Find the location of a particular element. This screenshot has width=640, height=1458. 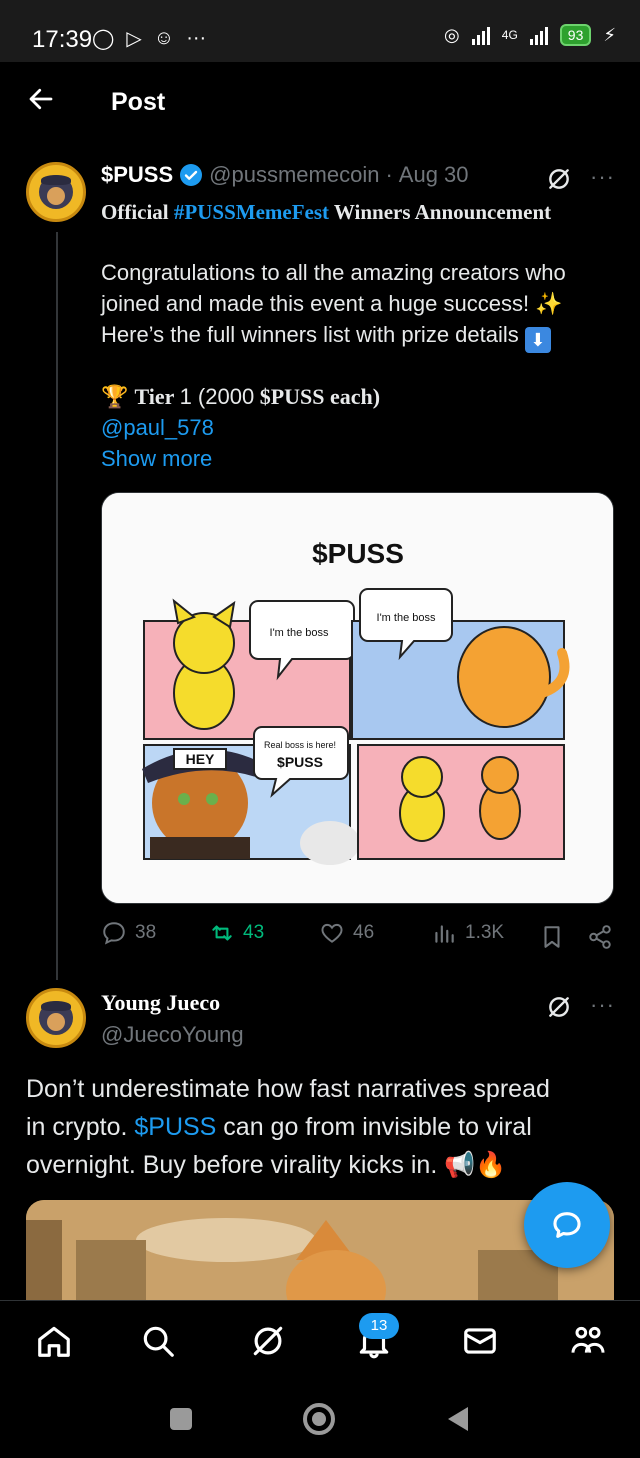

nav-communities is located at coordinates (588, 1341).